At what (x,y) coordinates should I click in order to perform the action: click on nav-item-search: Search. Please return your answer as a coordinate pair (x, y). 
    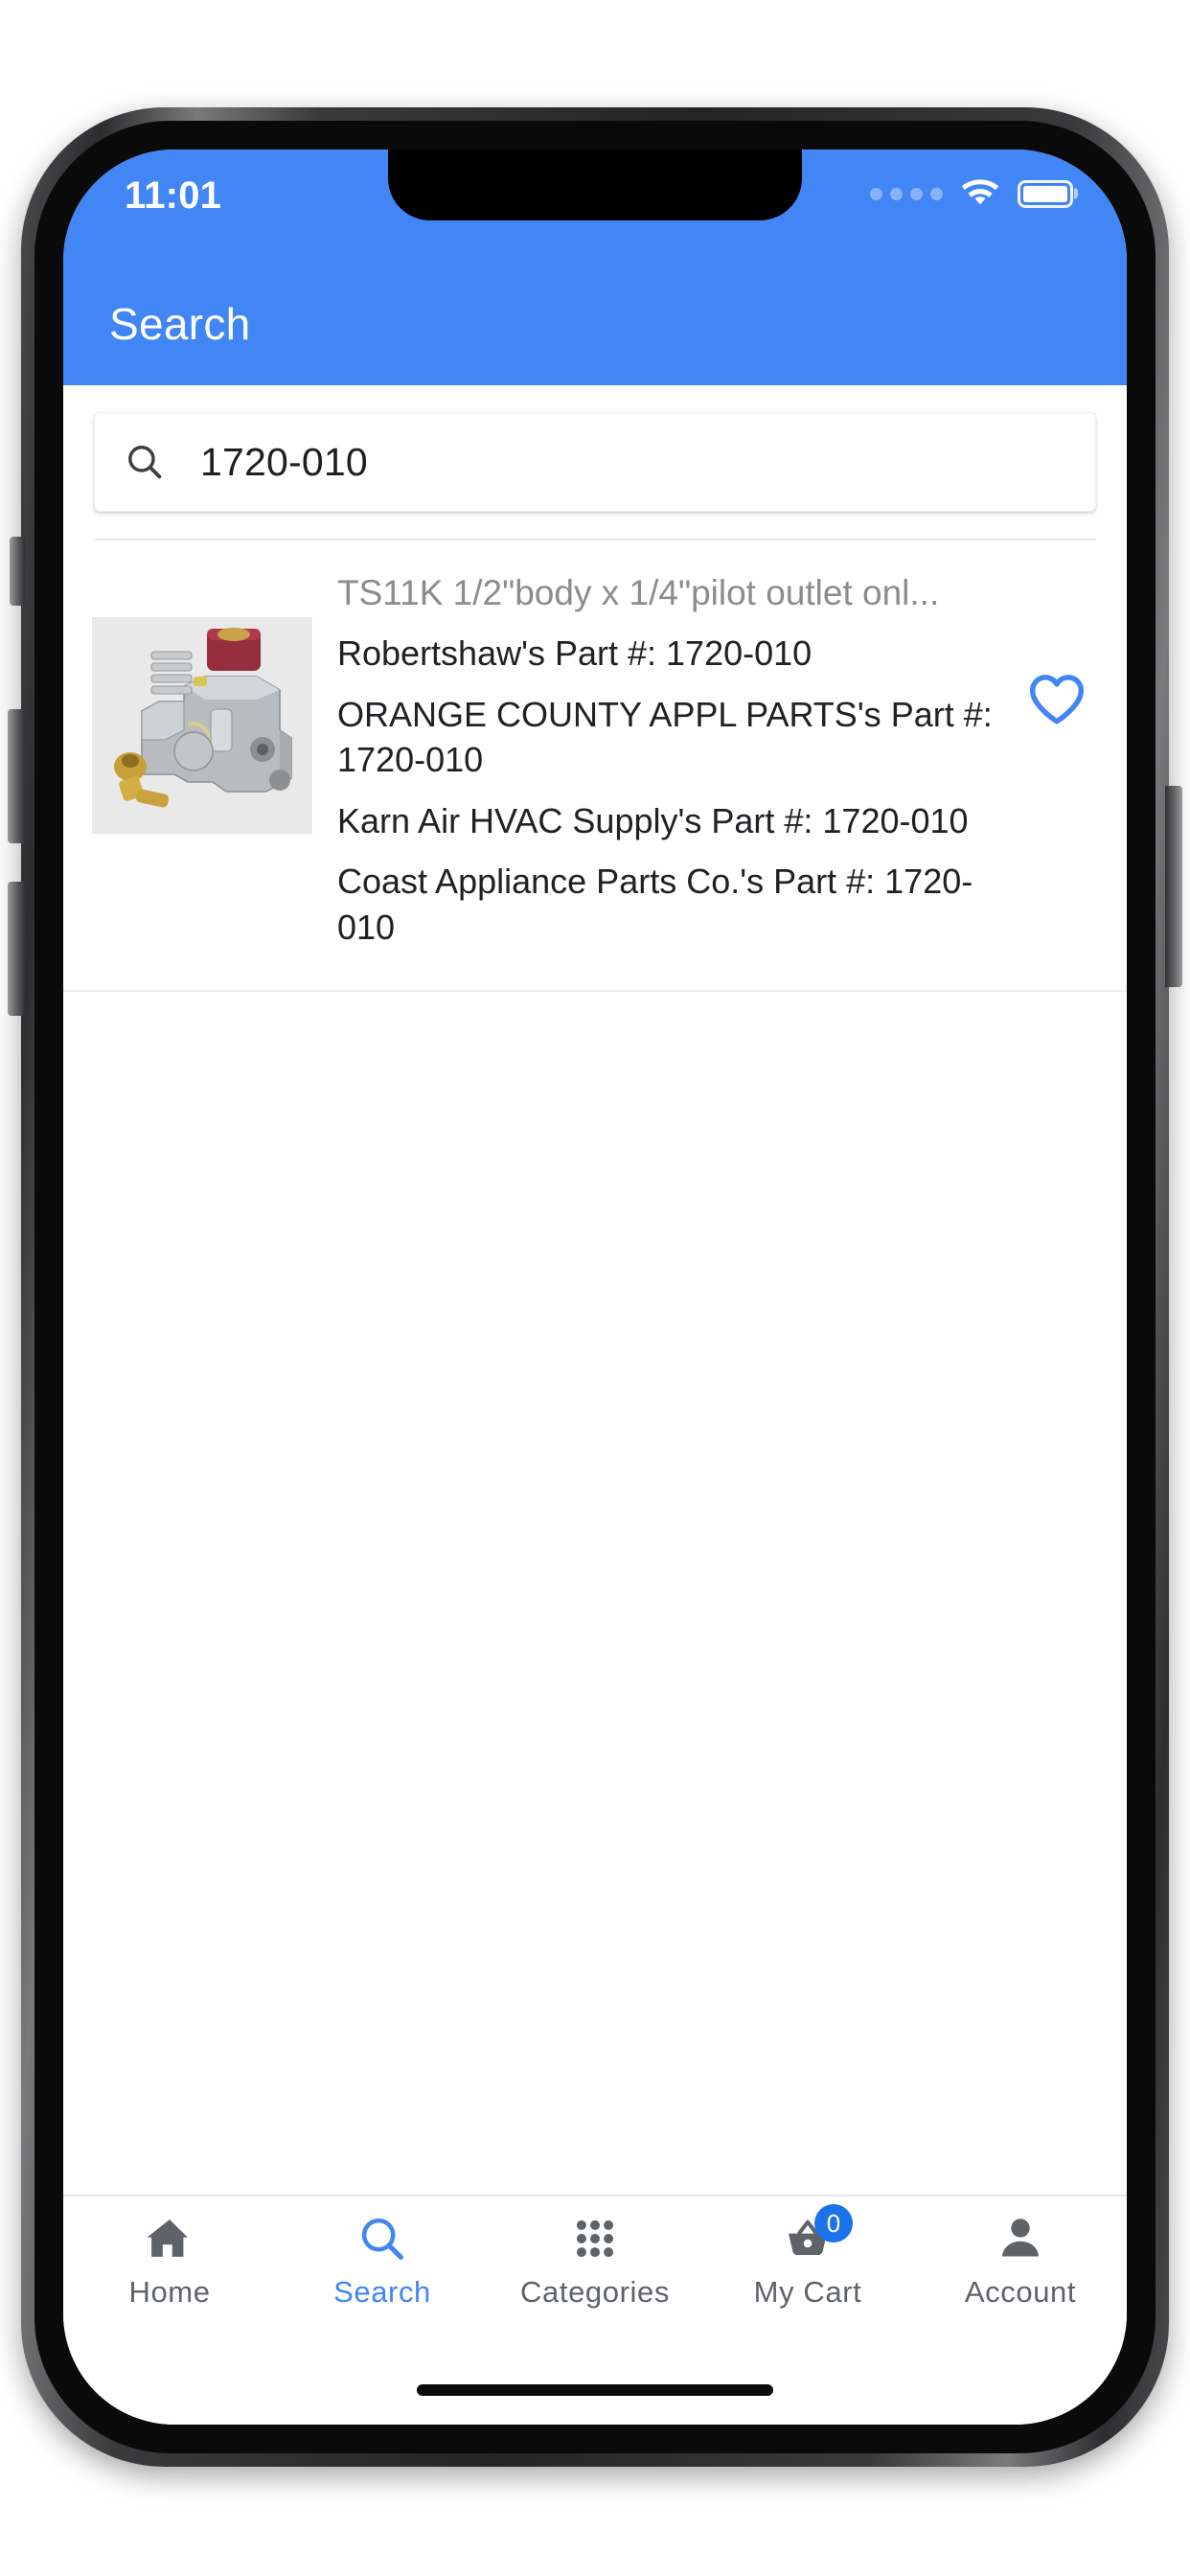
    Looking at the image, I should click on (382, 2261).